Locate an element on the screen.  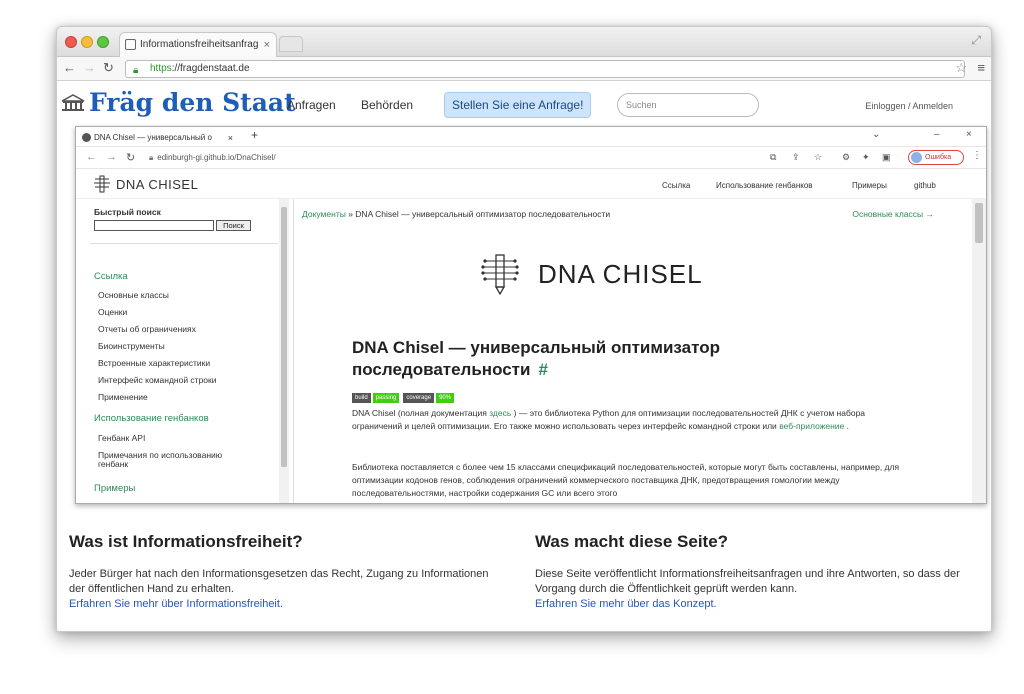
top-link-genbank: Использование генбанков is located at coordinates (764, 185).